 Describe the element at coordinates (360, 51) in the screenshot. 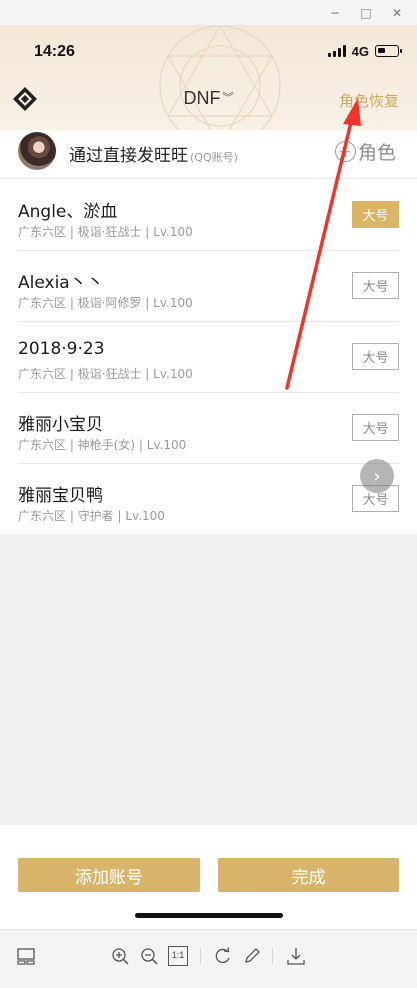

I see `network-type: 4G` at that location.